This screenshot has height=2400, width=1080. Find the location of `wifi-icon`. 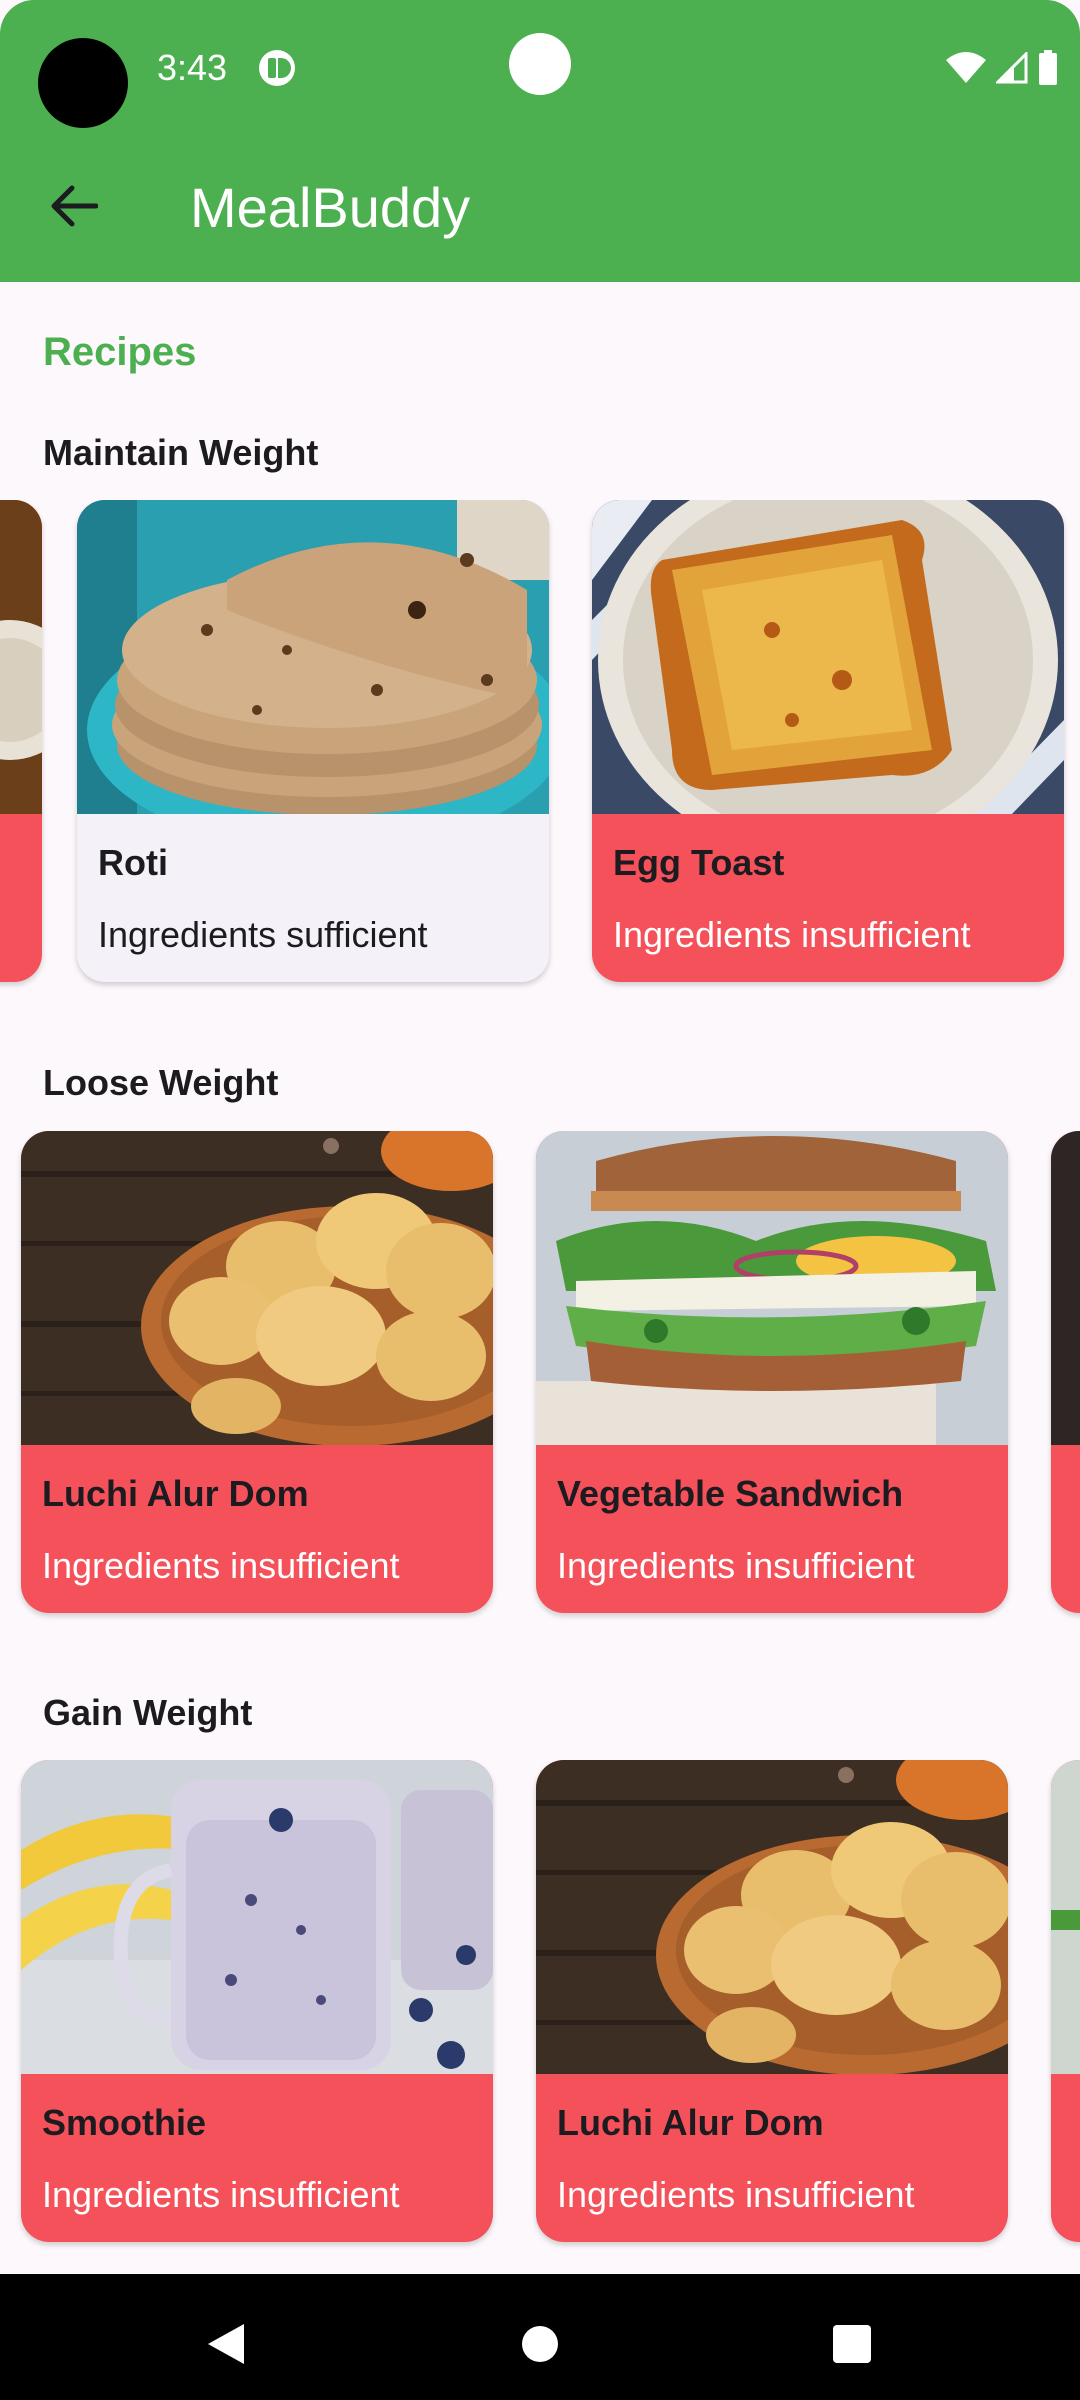

wifi-icon is located at coordinates (966, 67).